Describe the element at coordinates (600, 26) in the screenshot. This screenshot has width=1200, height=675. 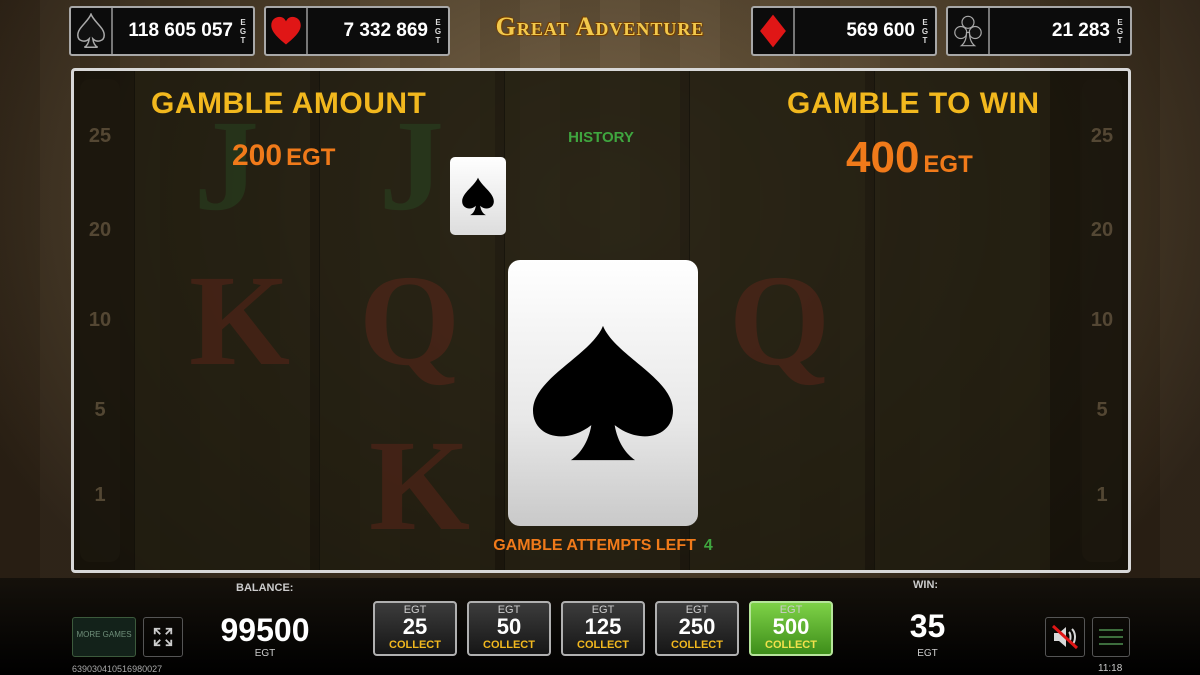
I see `game-logo: Great Adventure` at that location.